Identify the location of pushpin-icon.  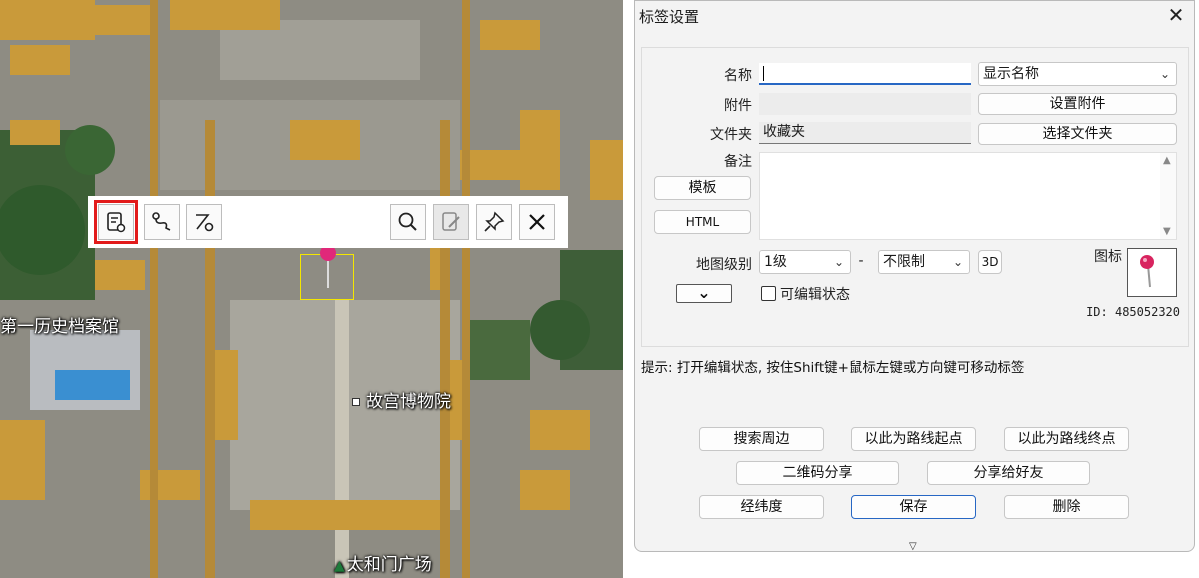
(1147, 271).